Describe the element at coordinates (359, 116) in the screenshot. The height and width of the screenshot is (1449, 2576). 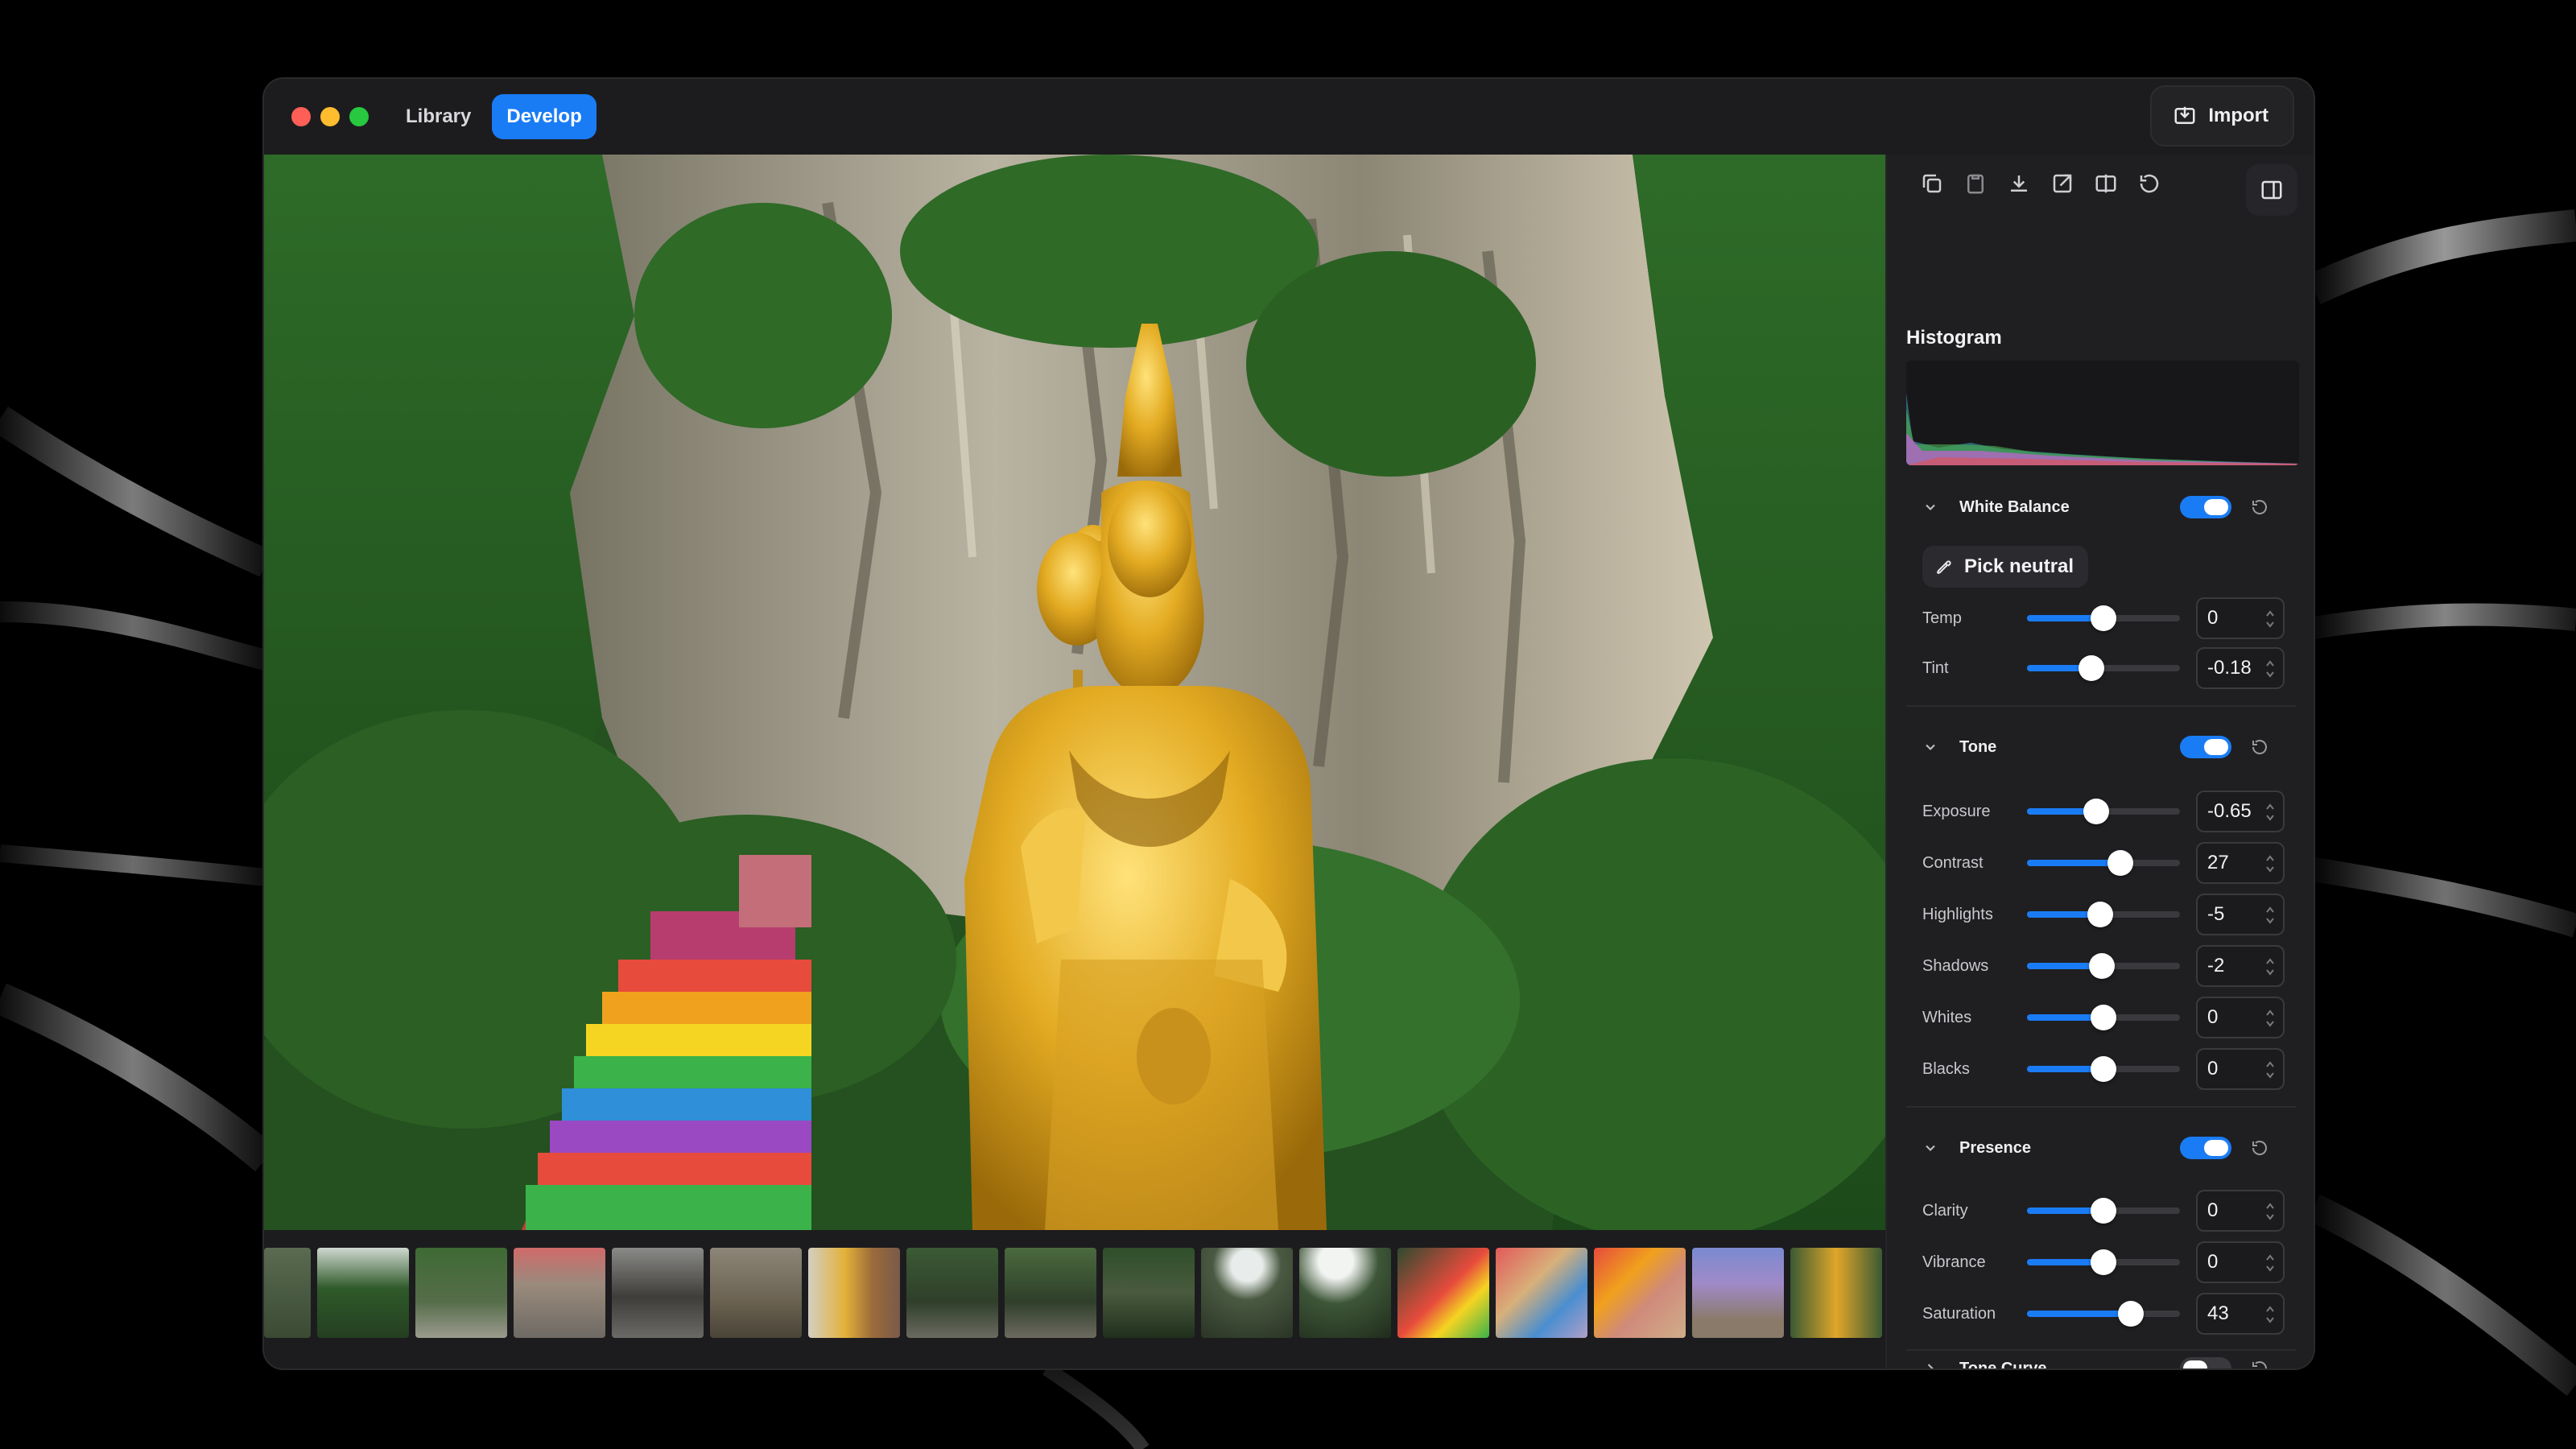
I see `maximize-window-button` at that location.